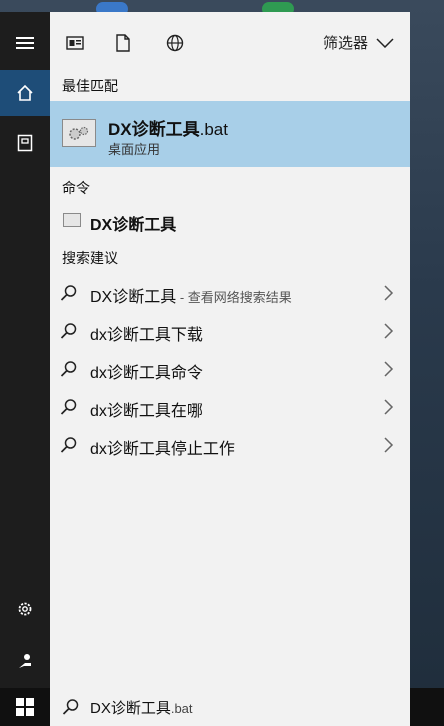 The height and width of the screenshot is (726, 444). I want to click on start-button, so click(25, 707).